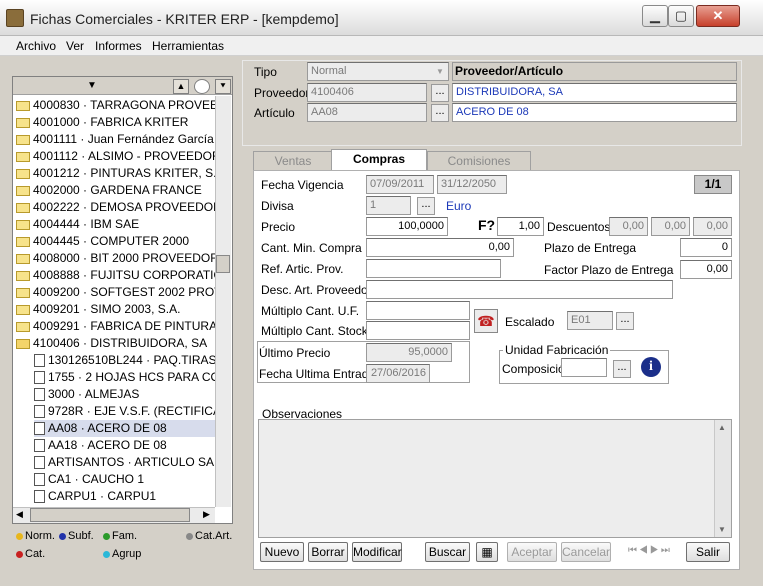 Image resolution: width=763 pixels, height=586 pixels. I want to click on page-indicator: 1/1, so click(713, 184).